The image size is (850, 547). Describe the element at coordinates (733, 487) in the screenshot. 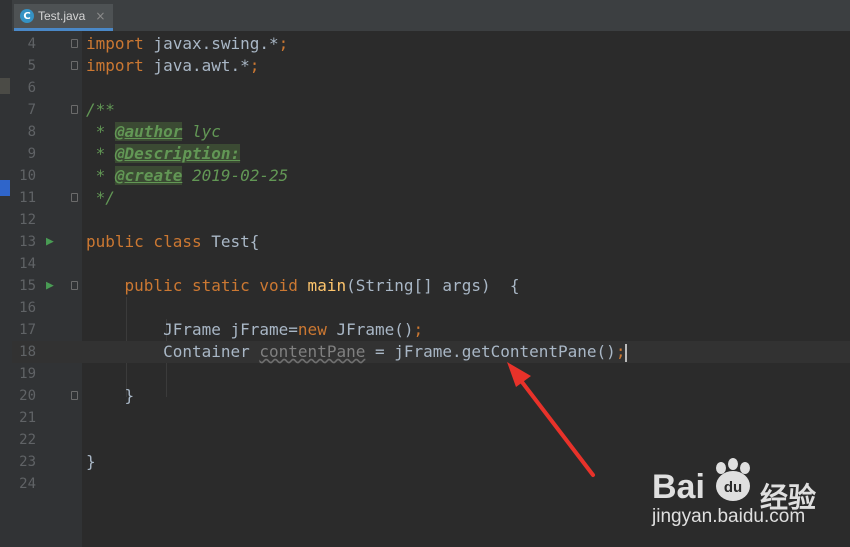

I see `svg-text: du` at that location.